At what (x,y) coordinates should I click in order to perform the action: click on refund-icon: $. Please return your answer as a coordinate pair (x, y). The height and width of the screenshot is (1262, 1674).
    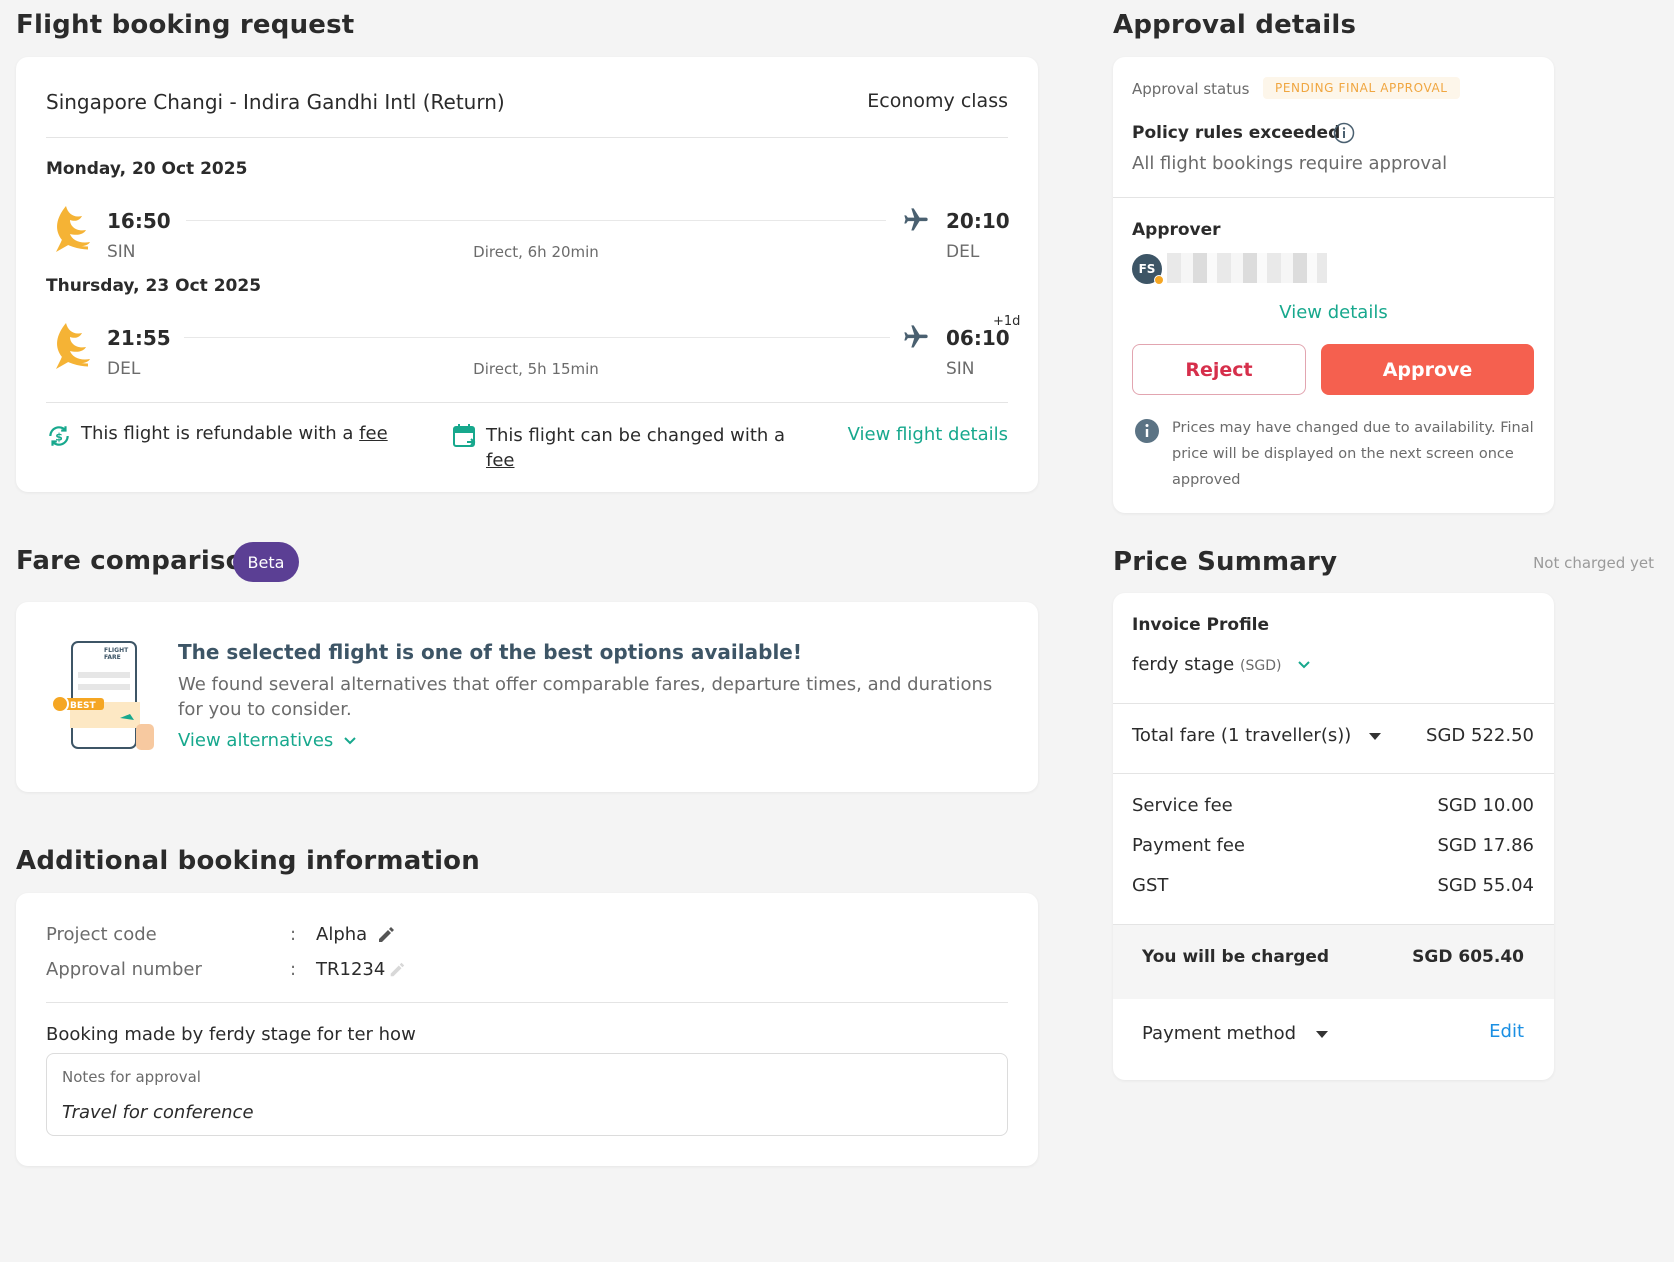
    Looking at the image, I should click on (59, 438).